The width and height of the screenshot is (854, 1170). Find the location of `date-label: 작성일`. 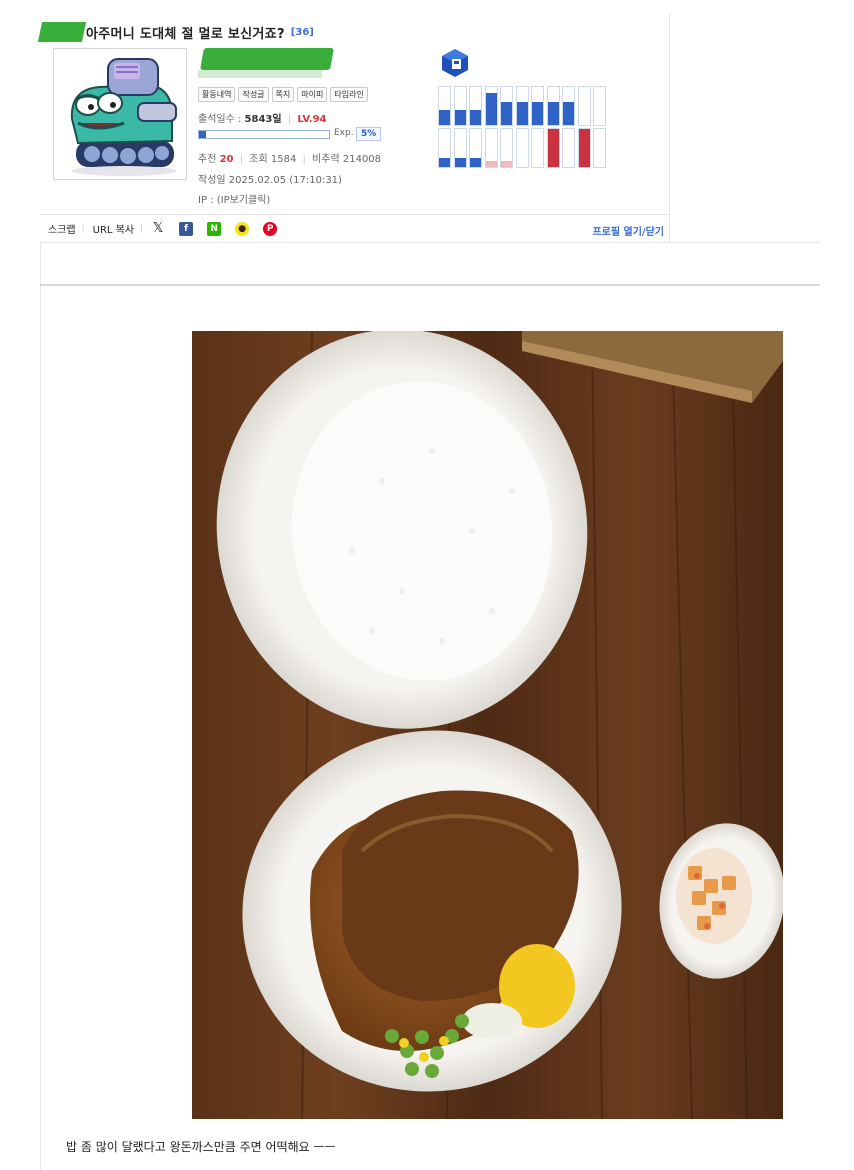

date-label: 작성일 is located at coordinates (212, 180).